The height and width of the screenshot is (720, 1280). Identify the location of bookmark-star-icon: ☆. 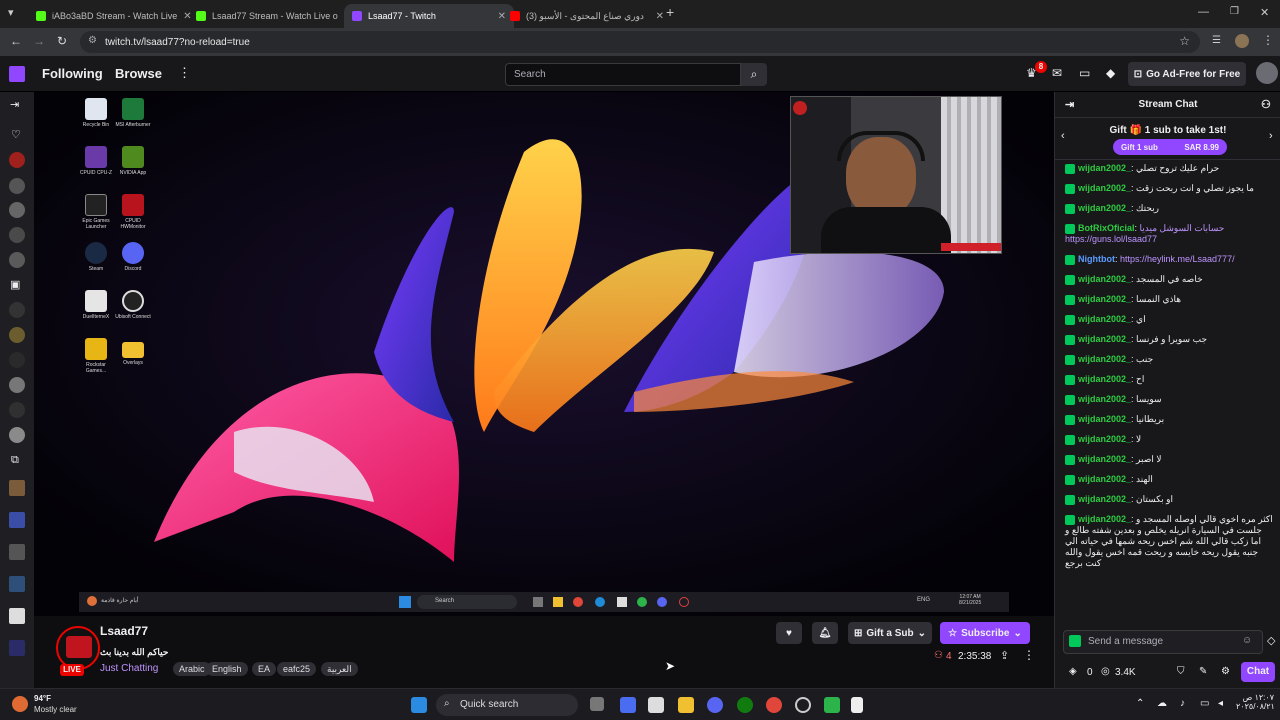
(1184, 41).